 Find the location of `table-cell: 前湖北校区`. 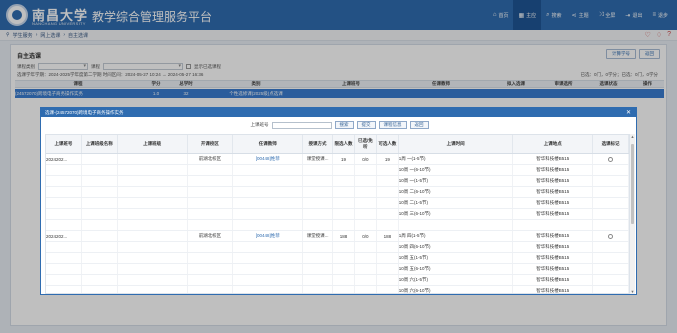

table-cell: 前湖北校区 is located at coordinates (211, 159).